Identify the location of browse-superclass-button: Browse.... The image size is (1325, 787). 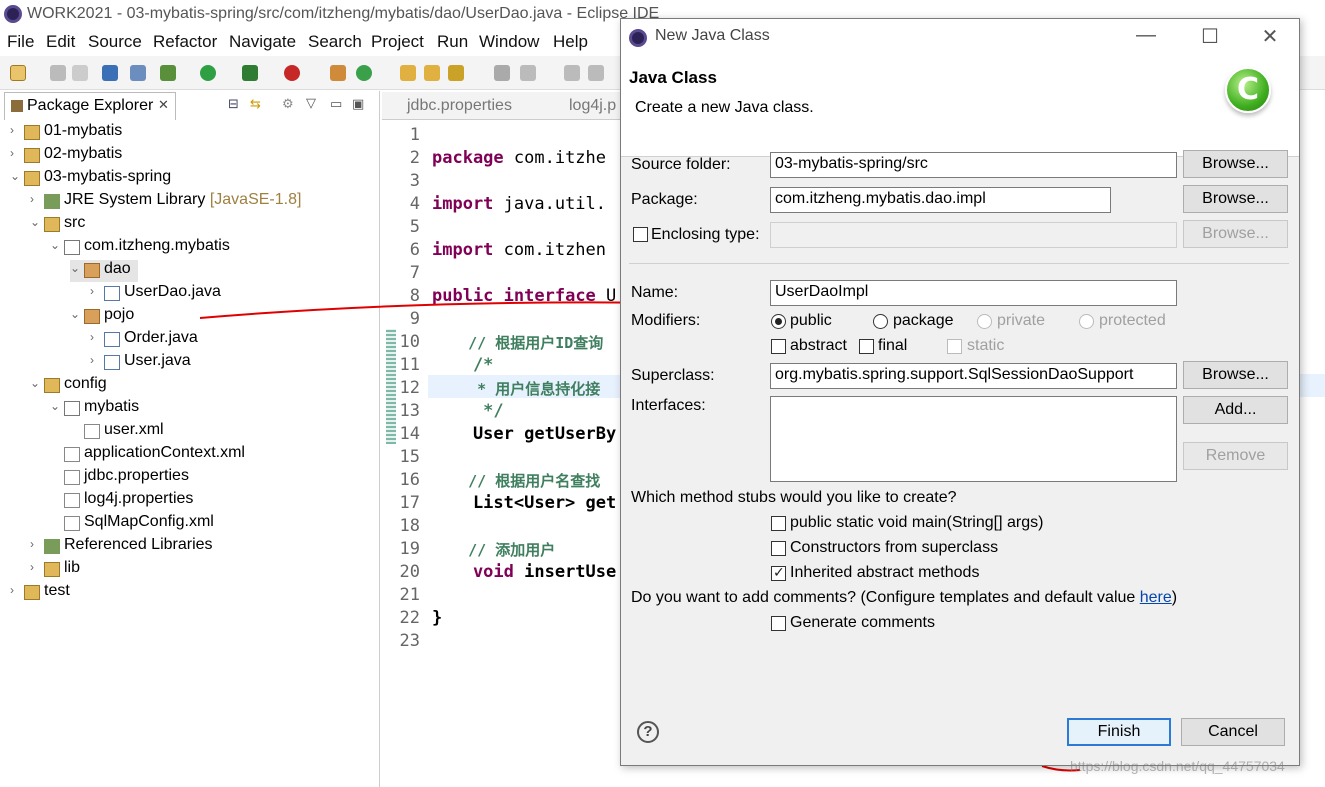
(1235, 375).